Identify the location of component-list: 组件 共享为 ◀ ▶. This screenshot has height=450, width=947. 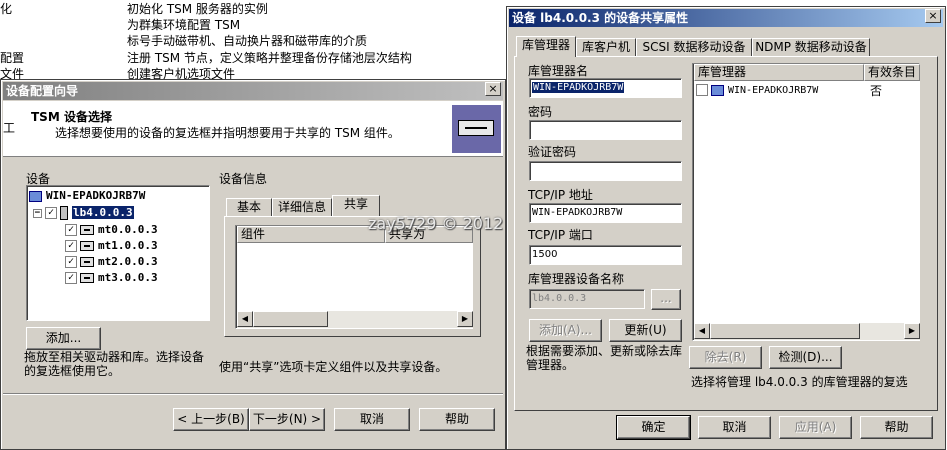
(354, 277).